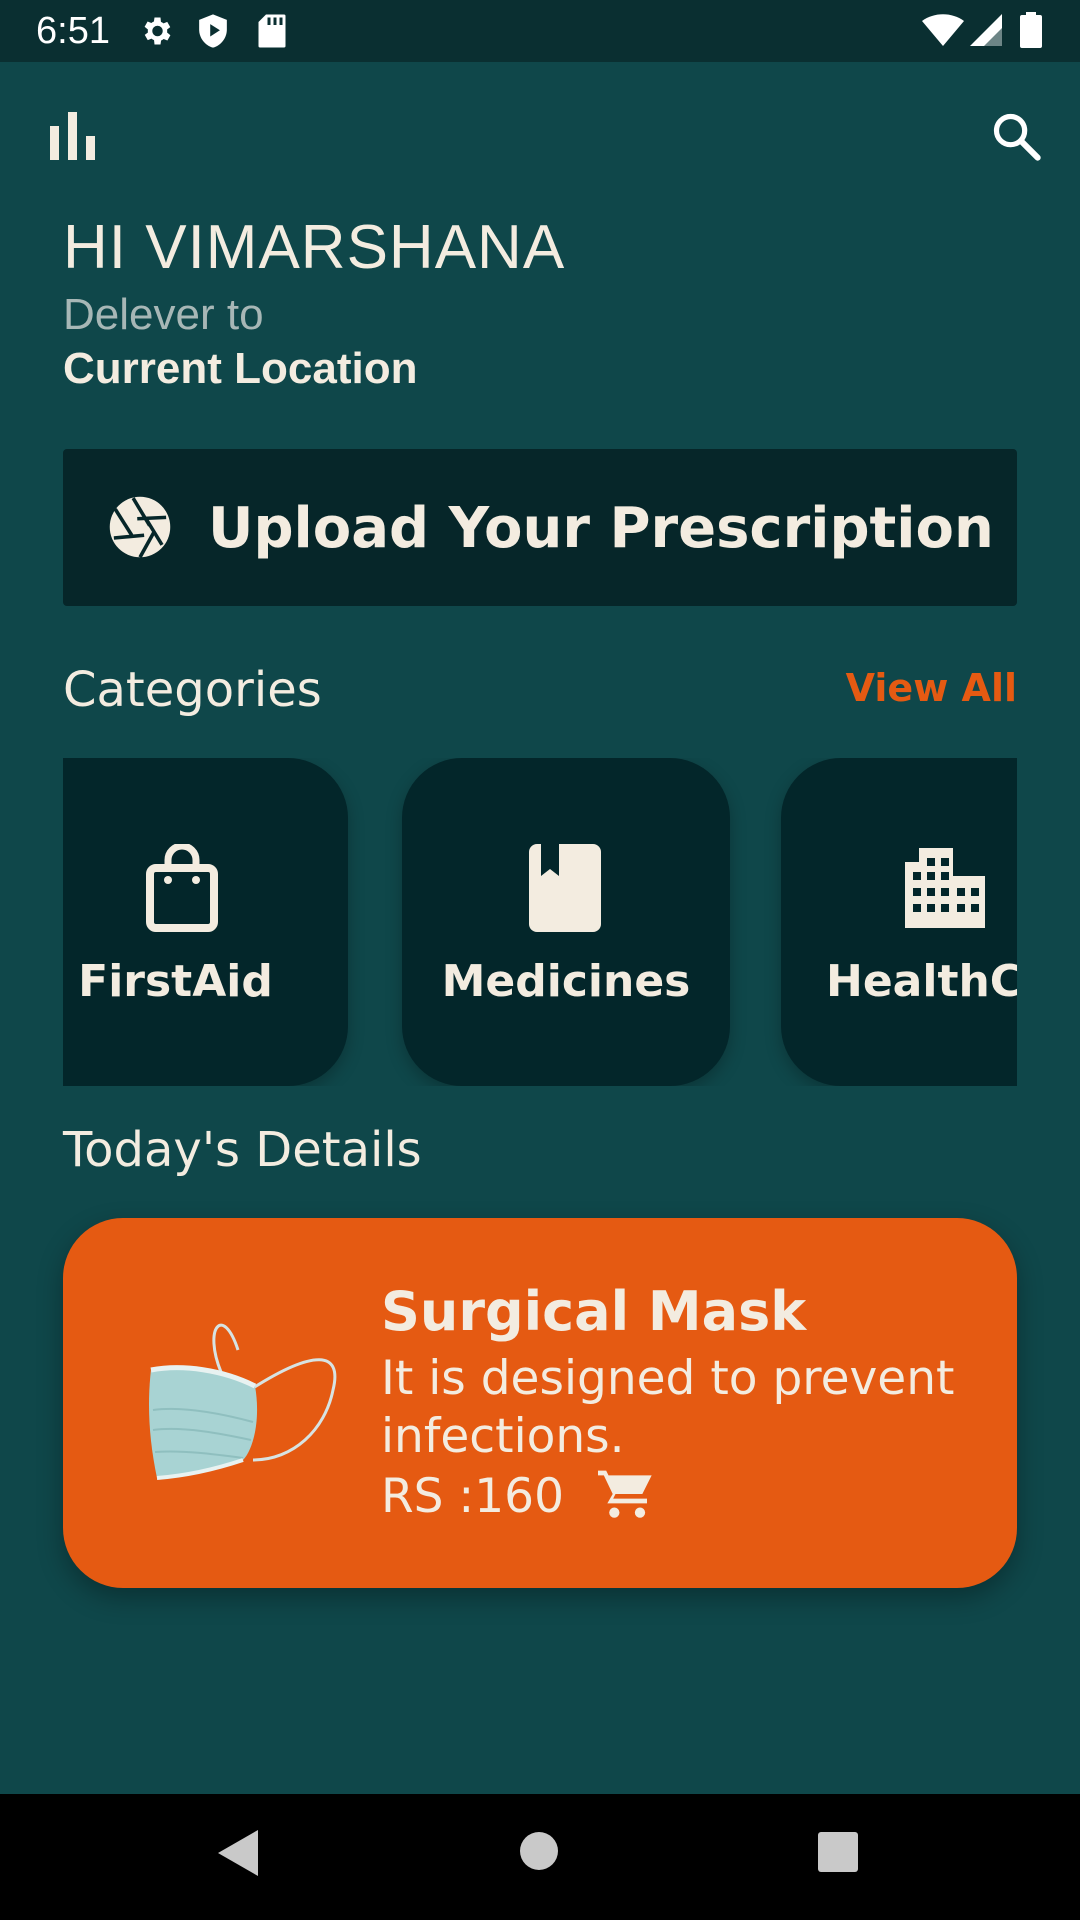 The image size is (1080, 1920). I want to click on navigation-bar, so click(540, 1857).